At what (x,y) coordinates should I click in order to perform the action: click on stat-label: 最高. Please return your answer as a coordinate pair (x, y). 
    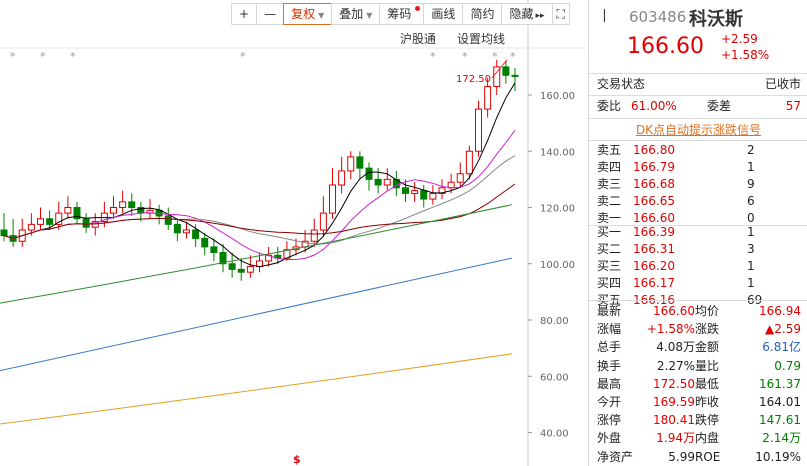
    Looking at the image, I should click on (609, 383).